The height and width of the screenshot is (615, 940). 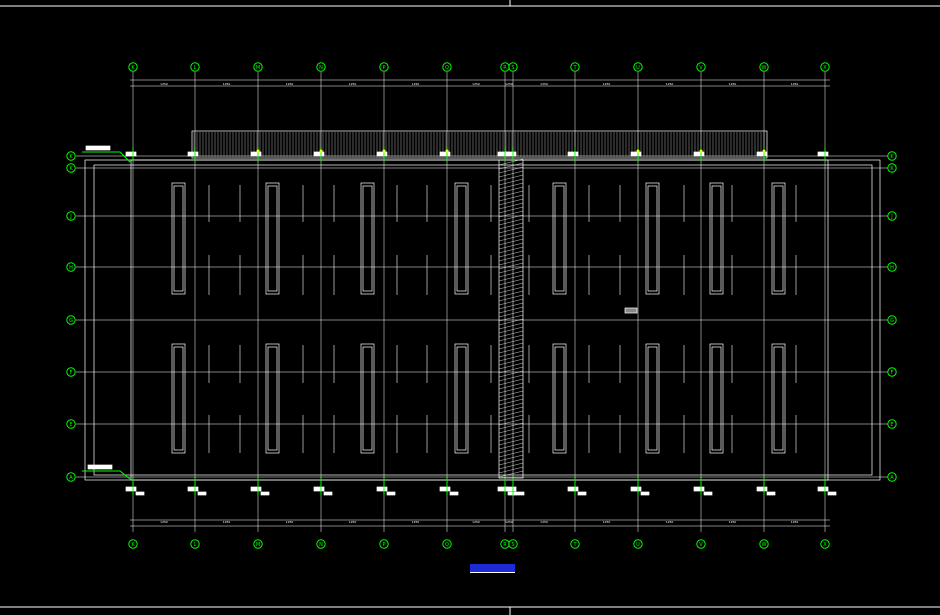 I want to click on left-label-top, so click(x=98, y=148).